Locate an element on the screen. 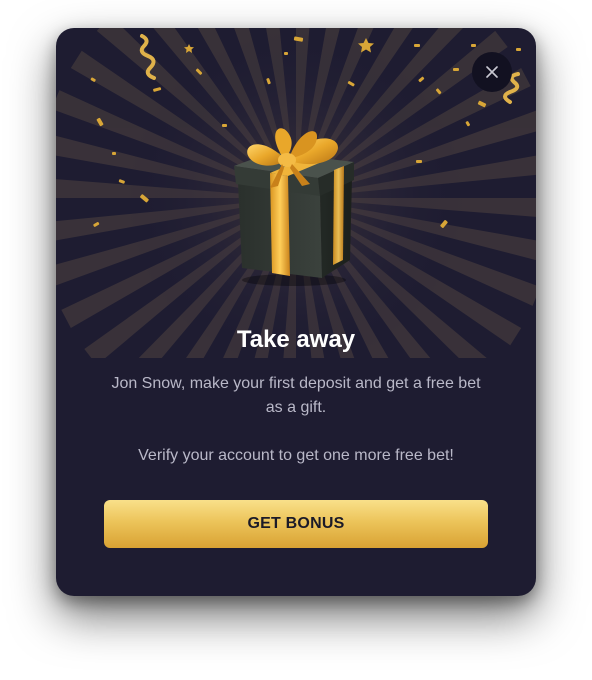 This screenshot has height=680, width=592. get-bonus-button: GET BONUS is located at coordinates (296, 524).